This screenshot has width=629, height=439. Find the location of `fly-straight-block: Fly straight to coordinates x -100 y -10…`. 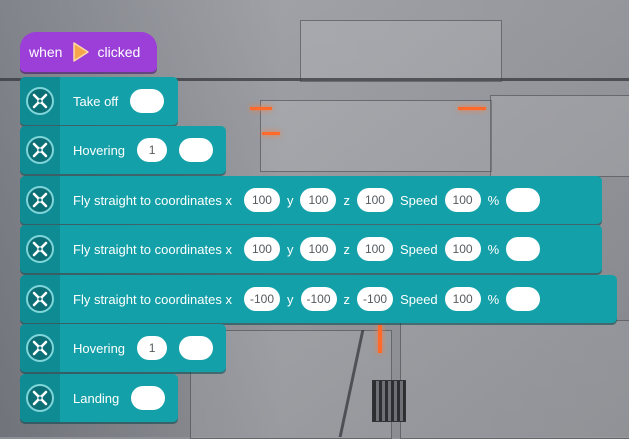

fly-straight-block: Fly straight to coordinates x -100 y -10… is located at coordinates (318, 299).